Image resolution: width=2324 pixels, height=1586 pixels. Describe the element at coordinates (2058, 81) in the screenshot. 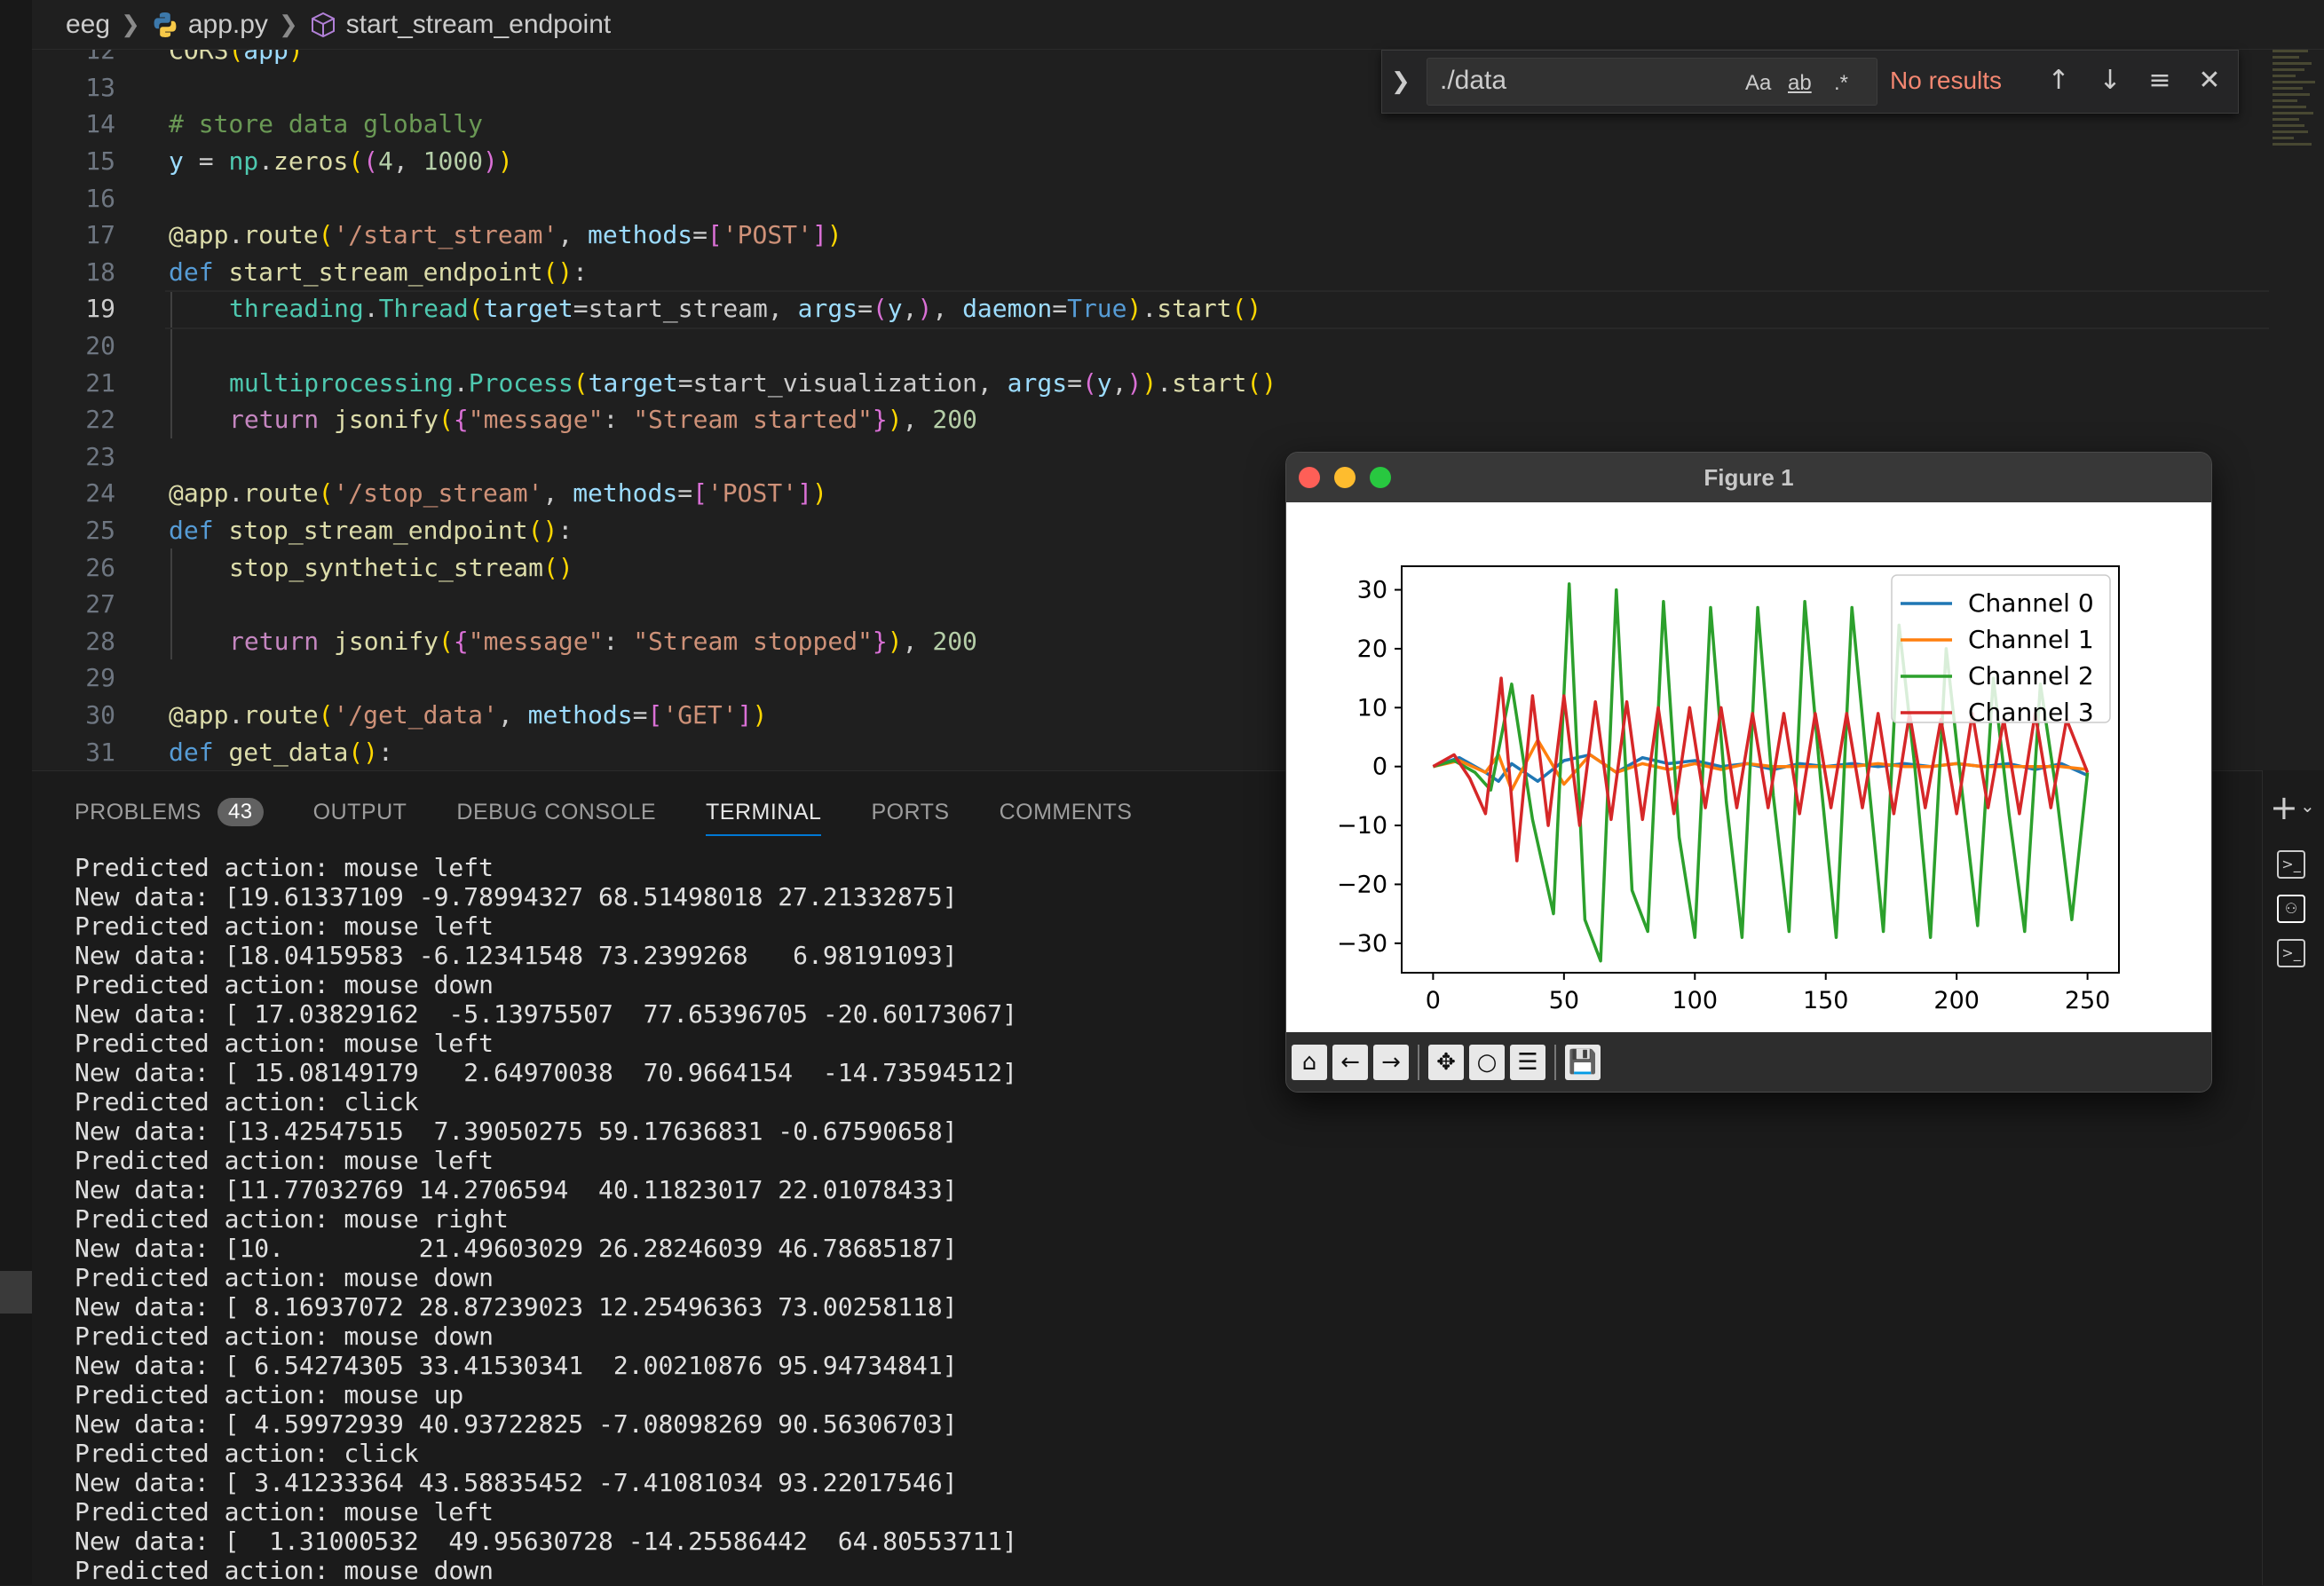

I see `previous-match-arrow-up-icon: ↑` at that location.